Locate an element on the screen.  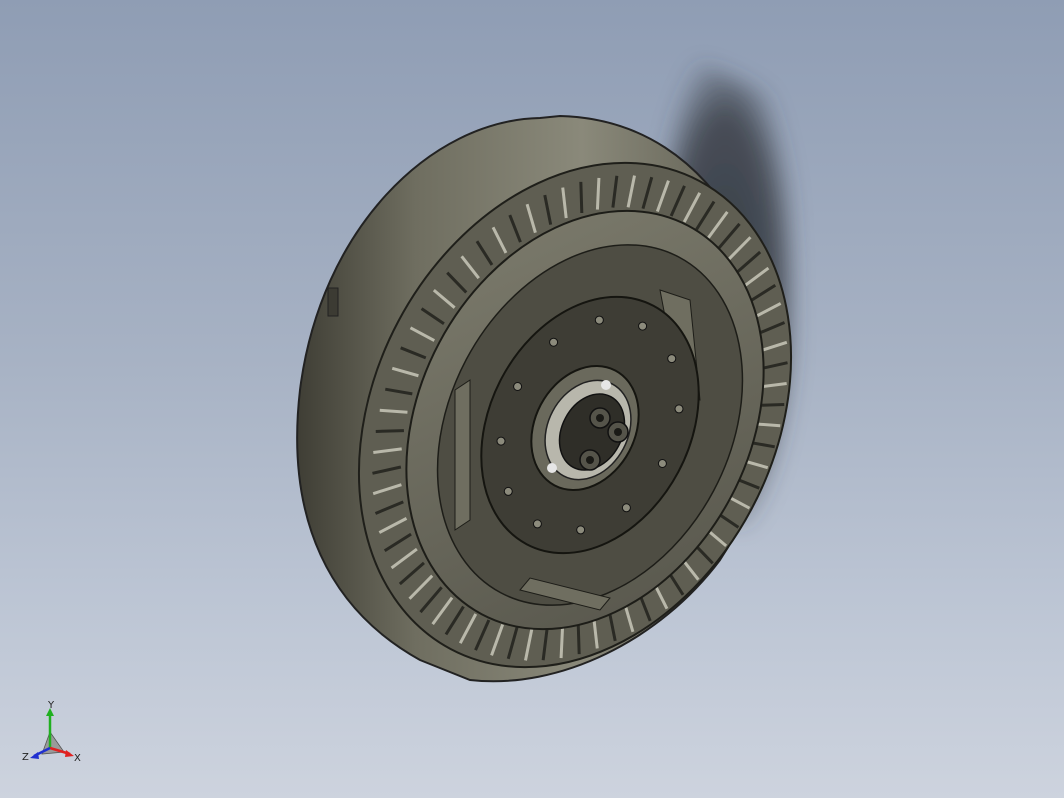
y-axis-label: Y is located at coordinates (51, 705).